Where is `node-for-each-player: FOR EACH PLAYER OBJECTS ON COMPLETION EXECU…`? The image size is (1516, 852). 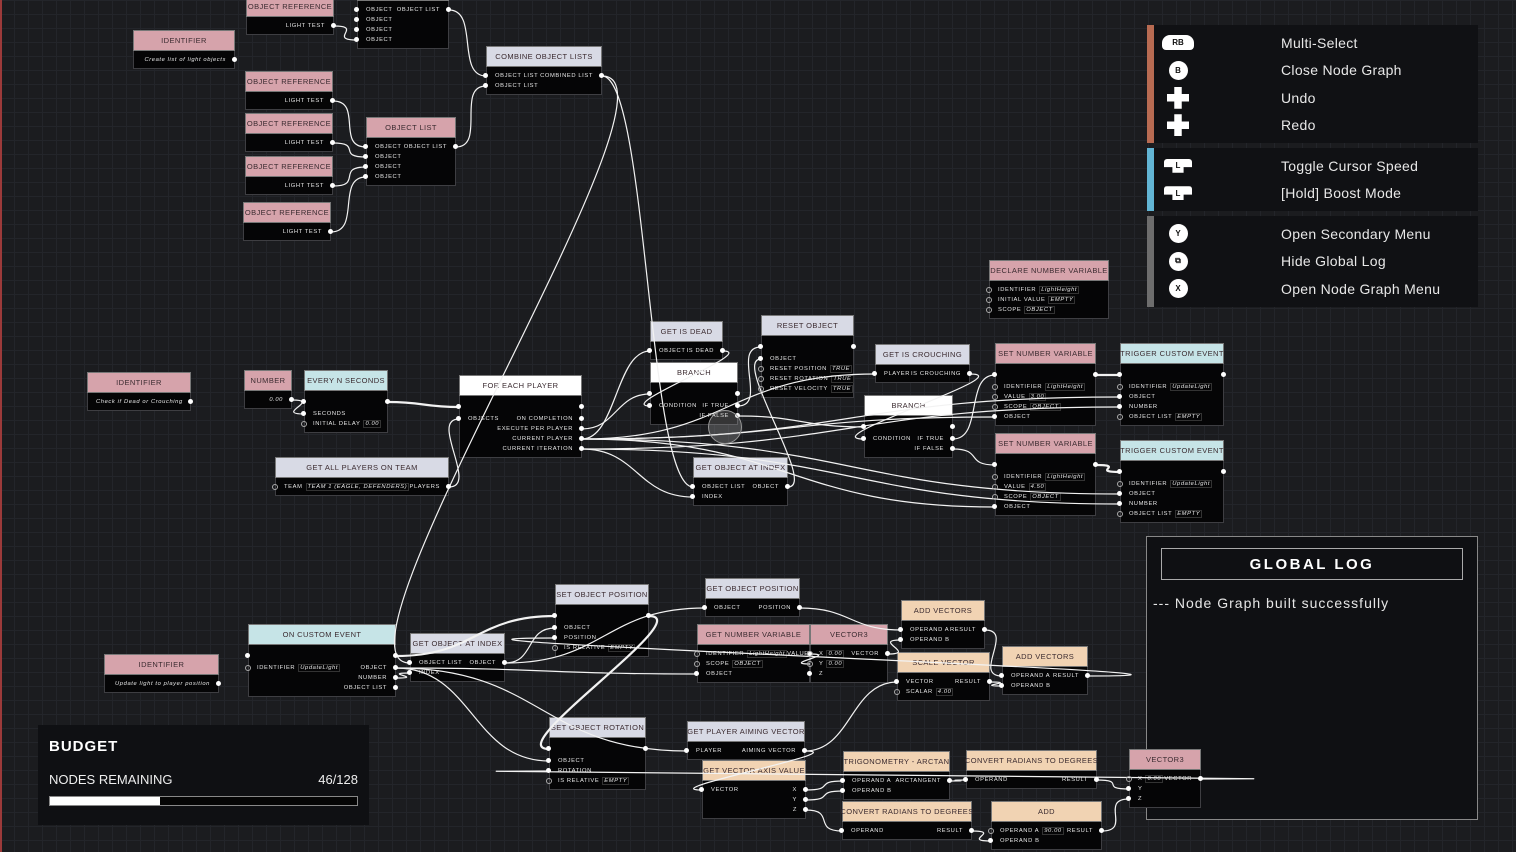
node-for-each-player: FOR EACH PLAYER OBJECTS ON COMPLETION EXECU… is located at coordinates (520, 416).